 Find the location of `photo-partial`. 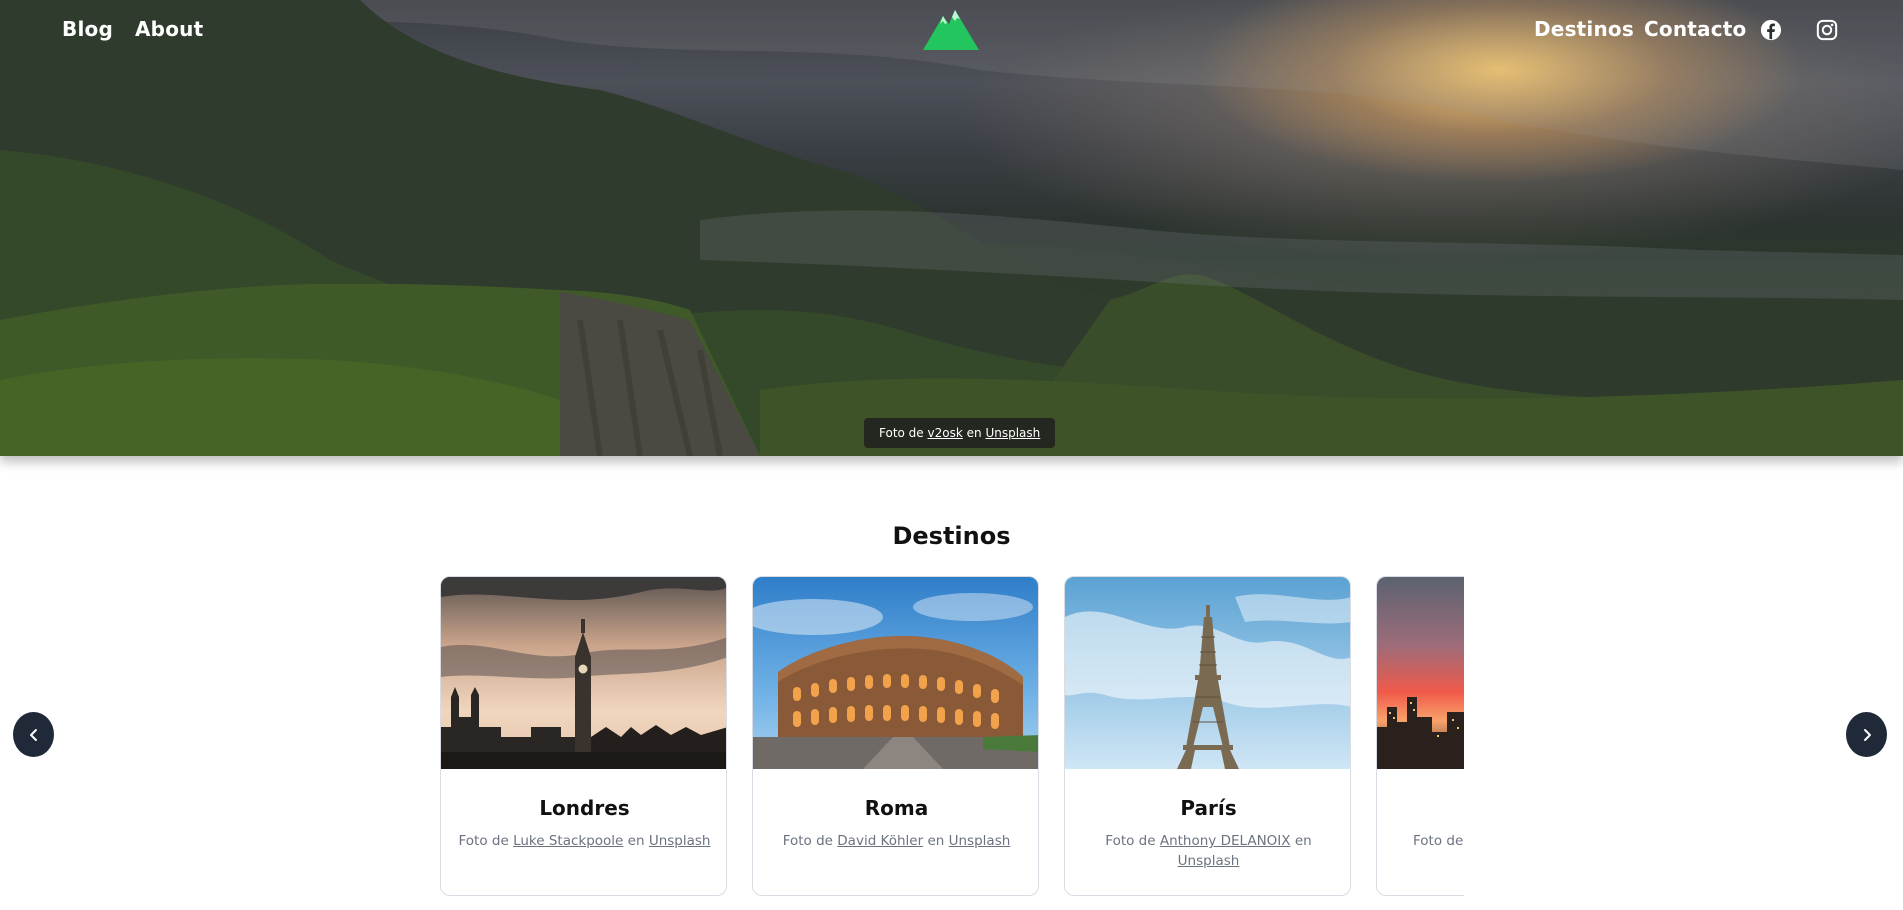

photo-partial is located at coordinates (1420, 673).